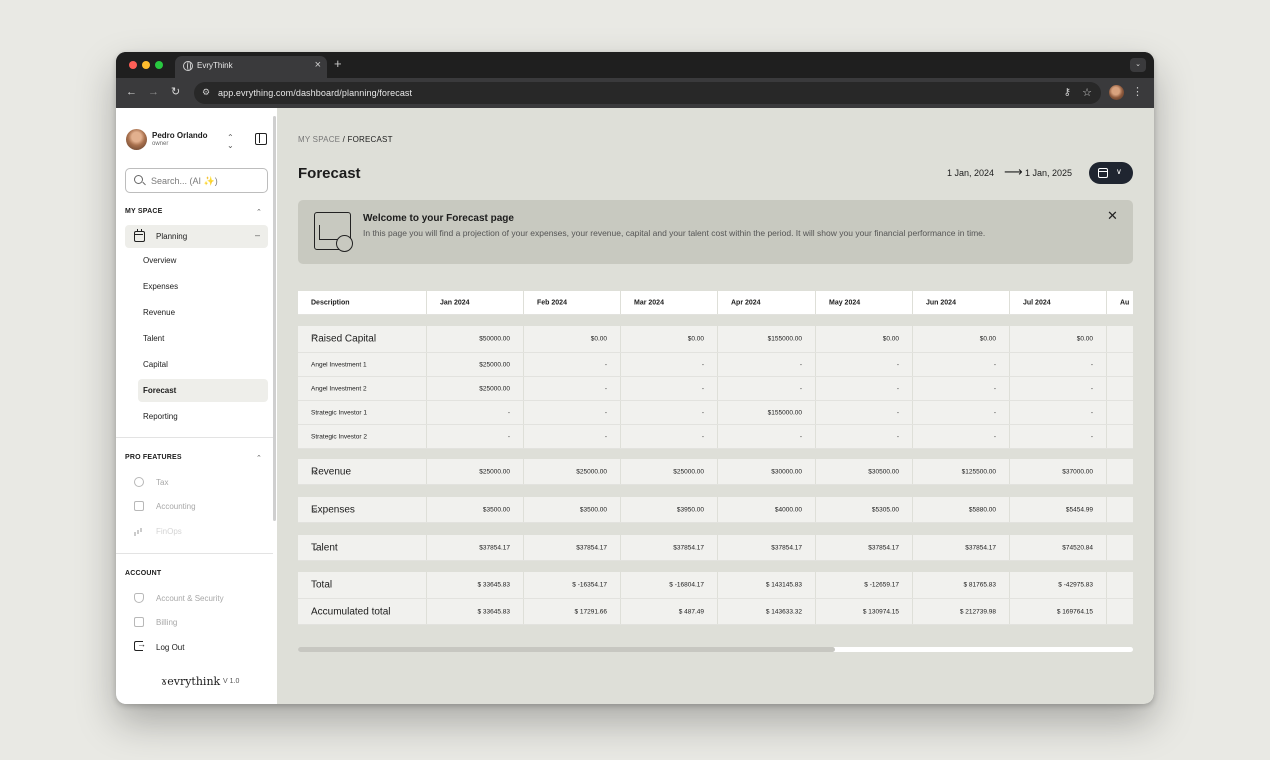 The width and height of the screenshot is (1270, 760). What do you see at coordinates (333, 232) in the screenshot?
I see `forecast-chart-icon` at bounding box center [333, 232].